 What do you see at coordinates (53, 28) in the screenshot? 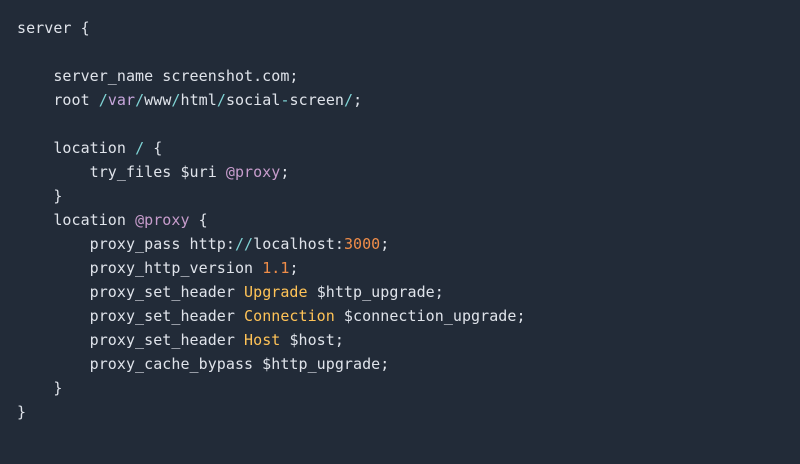
I see `code-token: server {` at bounding box center [53, 28].